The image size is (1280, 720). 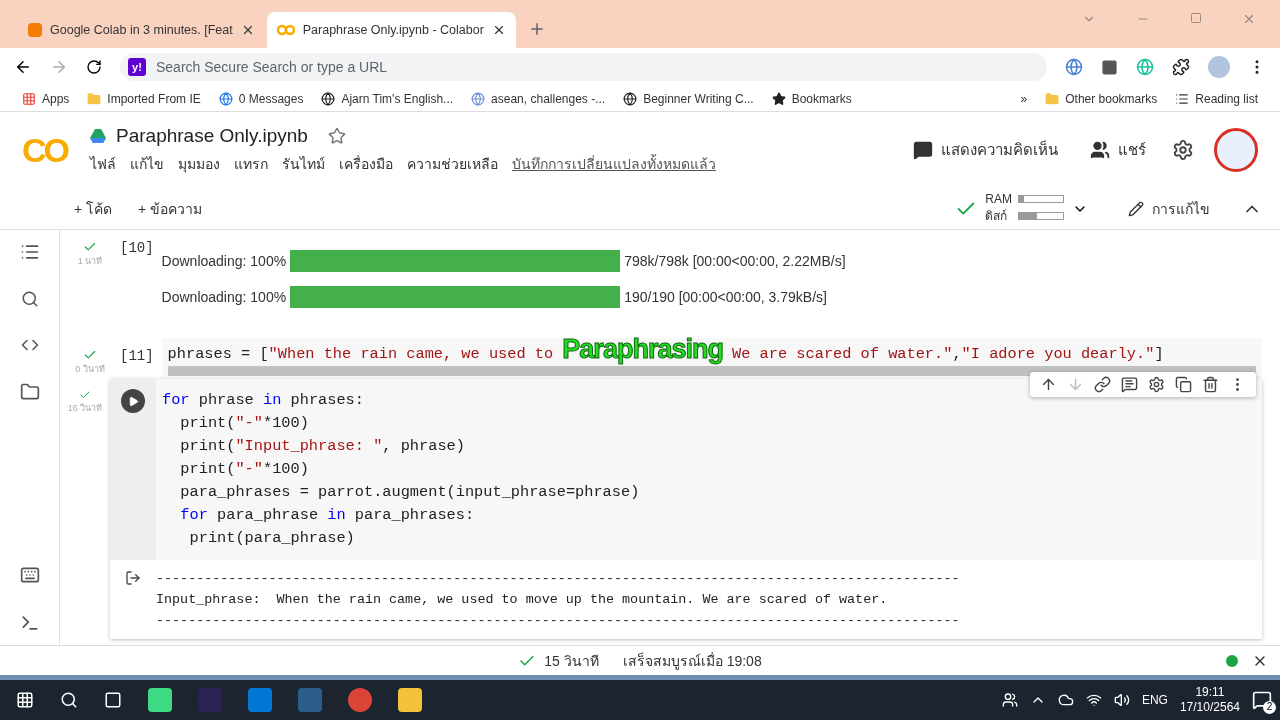 I want to click on output-line: ----------------------------------------------------------------------------------------------------, so click(x=558, y=579).